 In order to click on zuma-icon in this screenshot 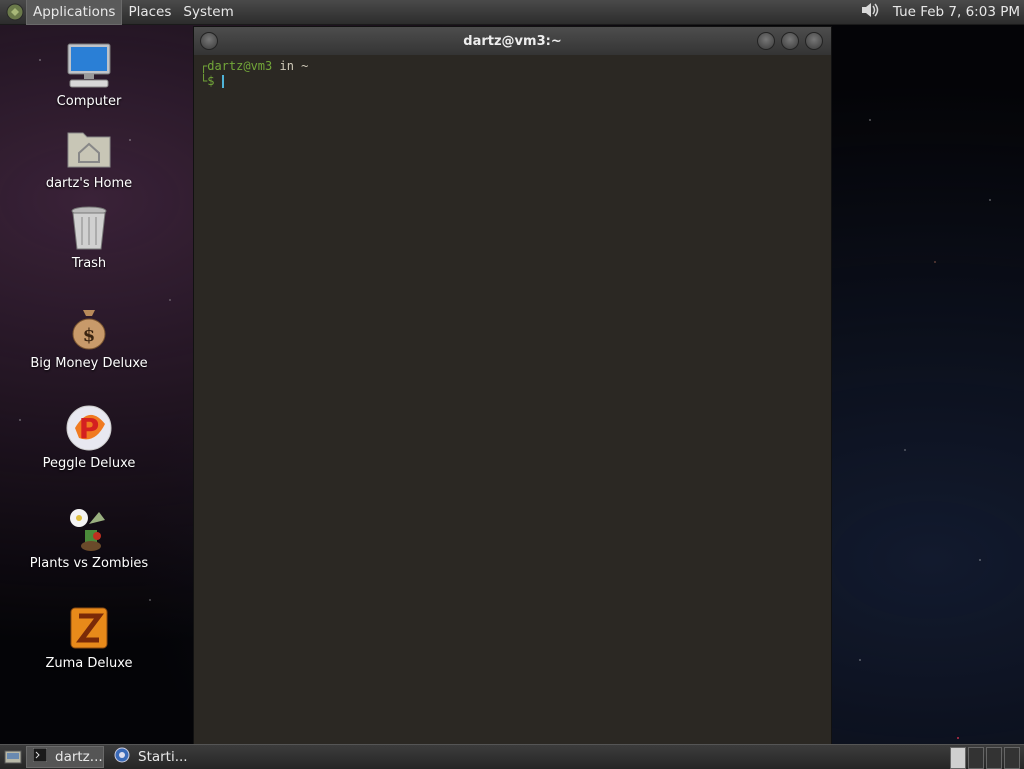, I will do `click(89, 630)`.